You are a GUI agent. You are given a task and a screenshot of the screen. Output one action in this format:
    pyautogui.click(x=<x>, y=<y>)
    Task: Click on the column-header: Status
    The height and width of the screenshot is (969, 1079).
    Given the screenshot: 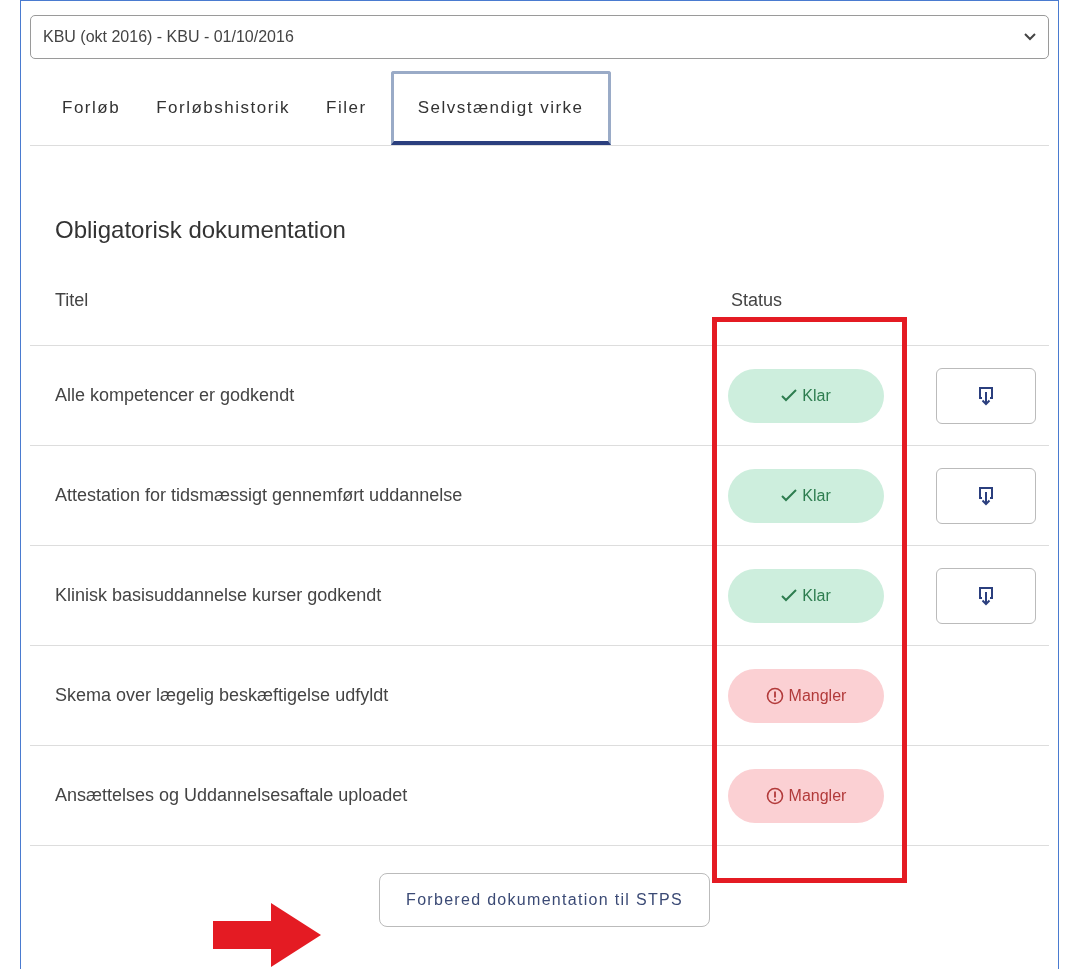 What is the action you would take?
    pyautogui.click(x=757, y=300)
    